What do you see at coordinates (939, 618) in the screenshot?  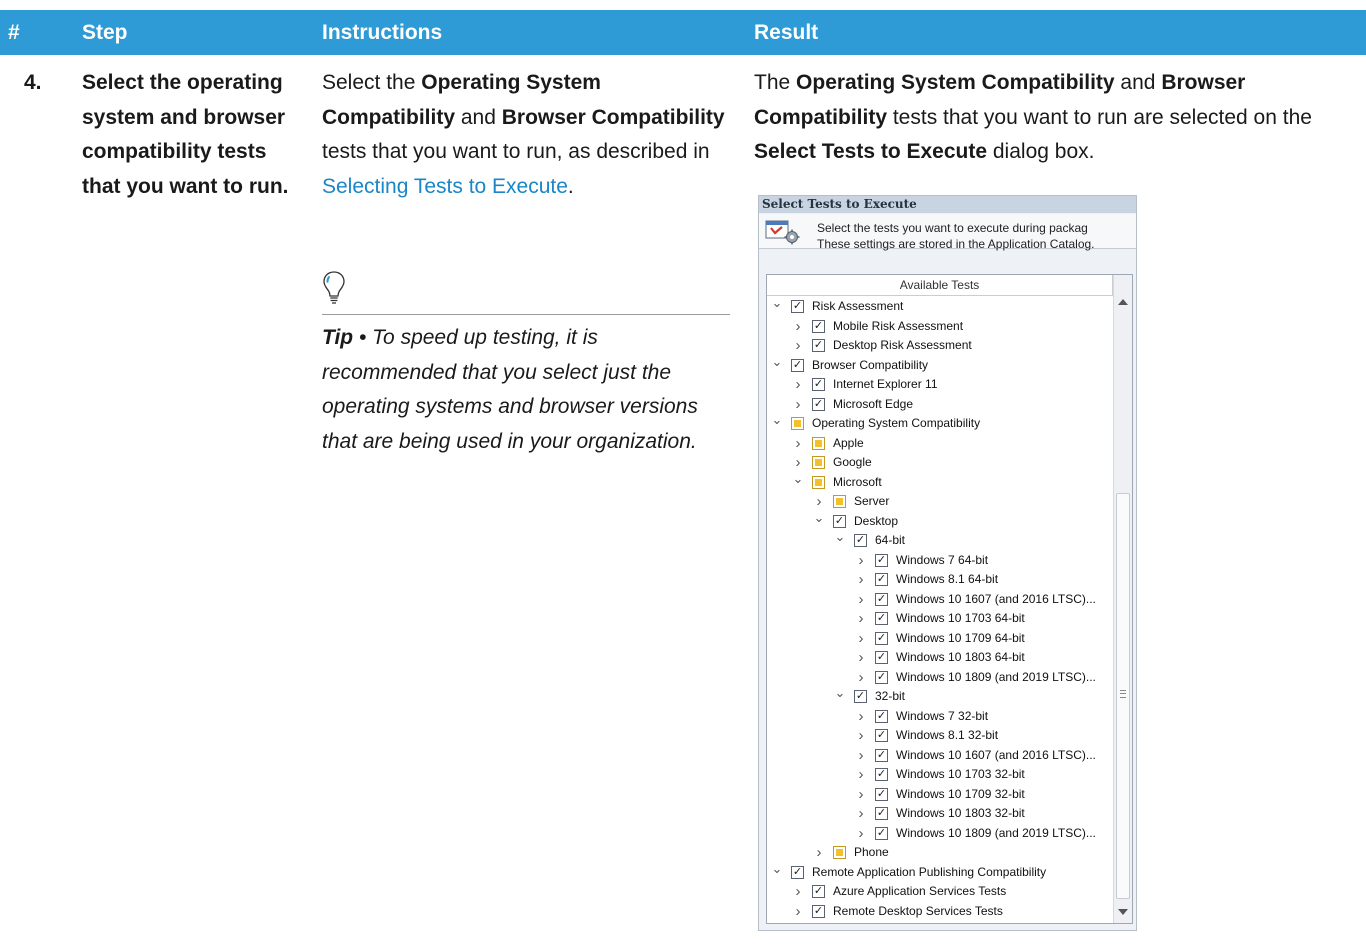 I see `tree-item: › ✓ Windows 10 1703 64-bit` at bounding box center [939, 618].